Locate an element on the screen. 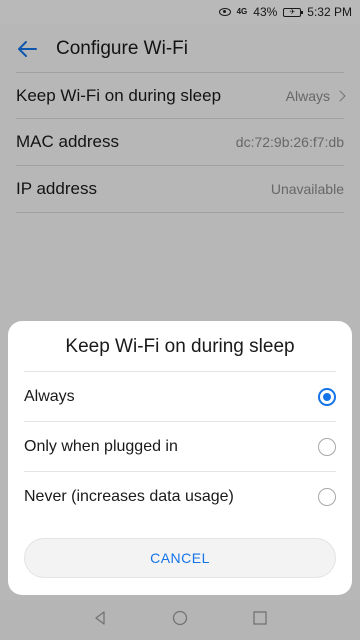 The image size is (360, 640). cancel-button: CANCEL is located at coordinates (180, 558).